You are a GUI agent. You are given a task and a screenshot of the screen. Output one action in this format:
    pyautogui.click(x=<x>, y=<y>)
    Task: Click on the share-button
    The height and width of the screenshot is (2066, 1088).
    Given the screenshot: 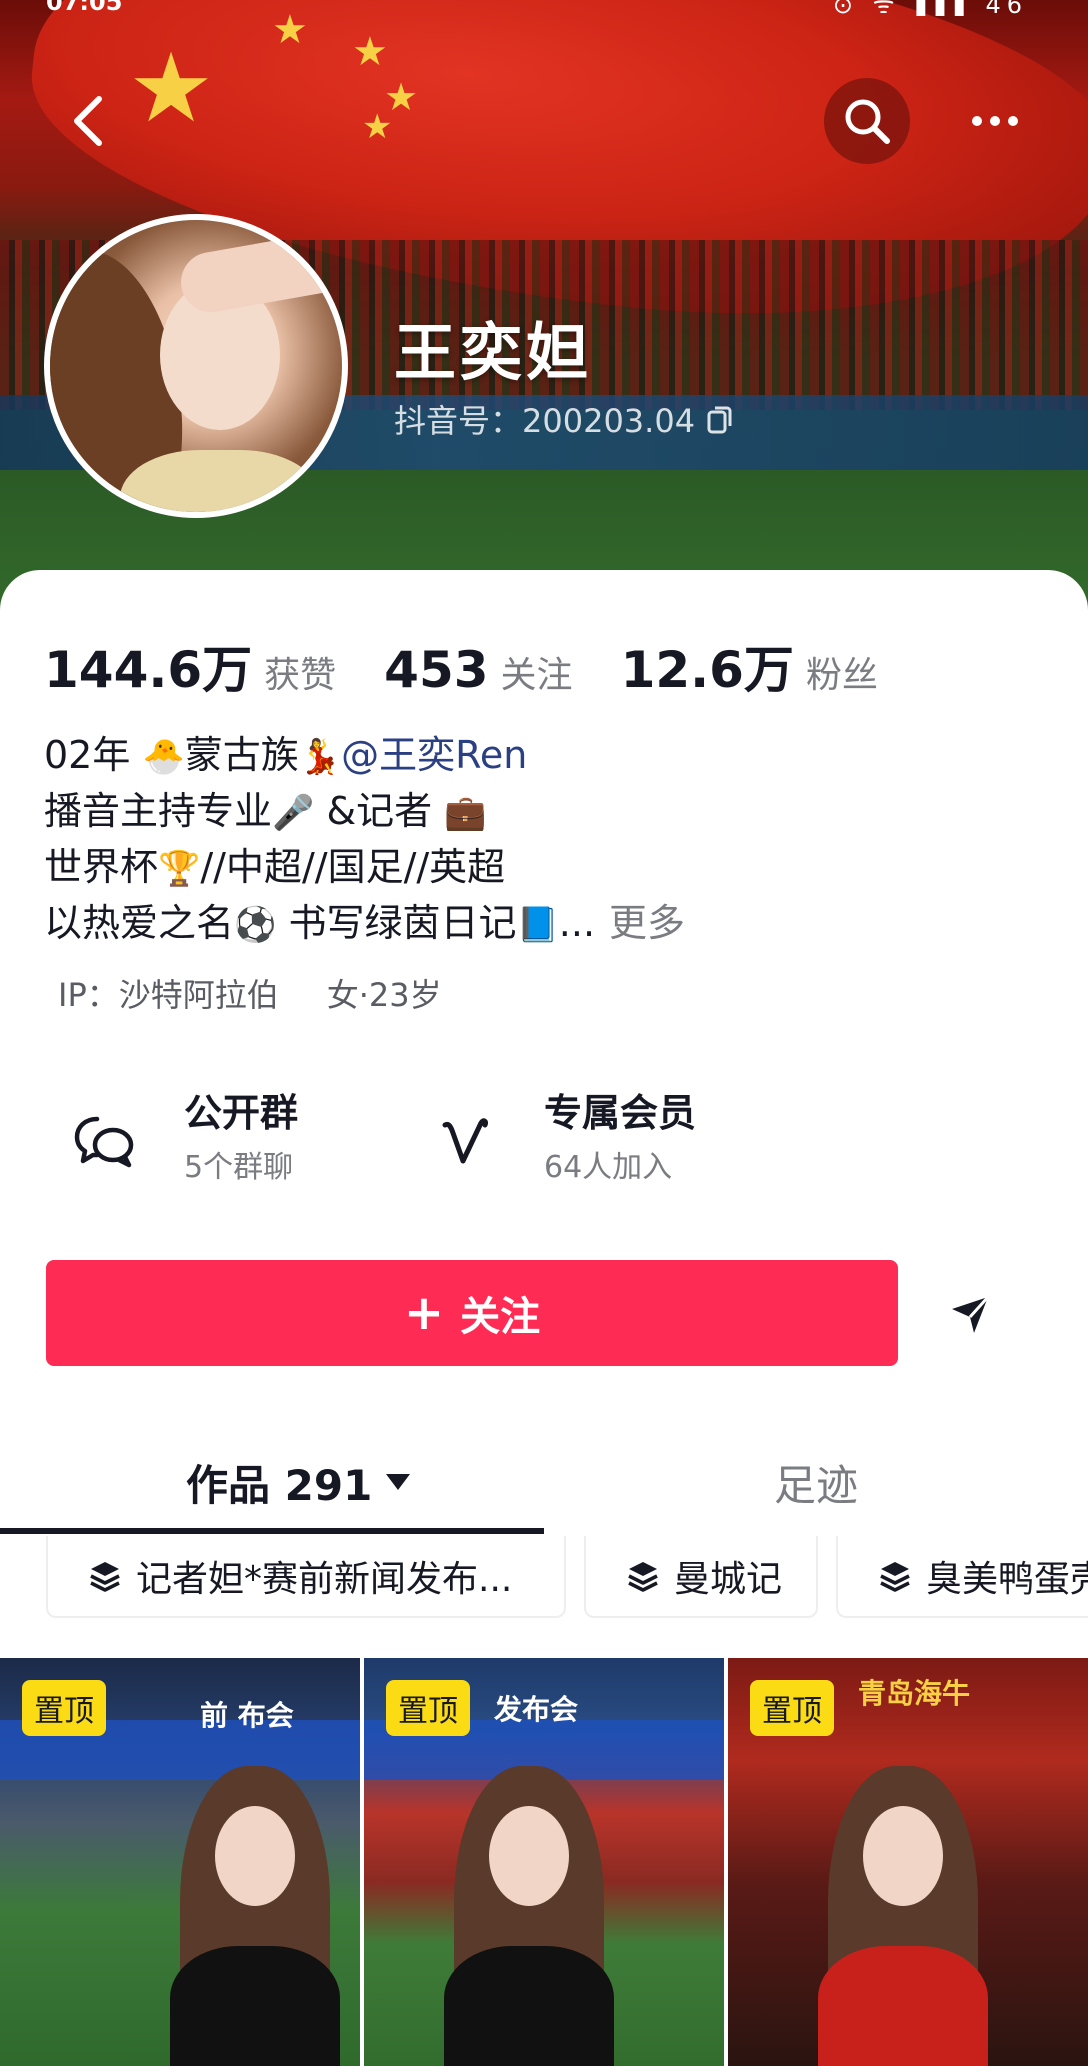 What is the action you would take?
    pyautogui.click(x=970, y=1315)
    